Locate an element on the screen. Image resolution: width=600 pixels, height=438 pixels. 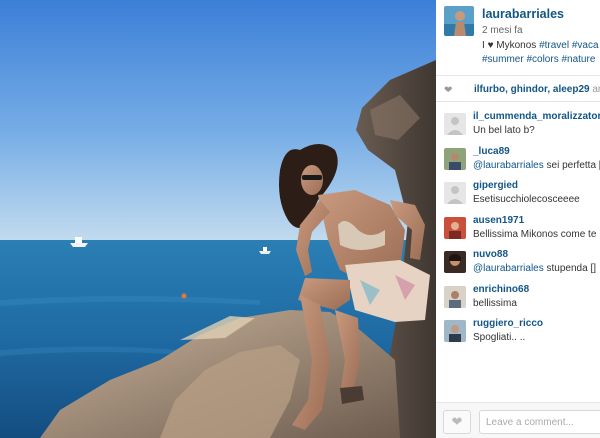
commenter-username: _luca89 is located at coordinates (491, 151).